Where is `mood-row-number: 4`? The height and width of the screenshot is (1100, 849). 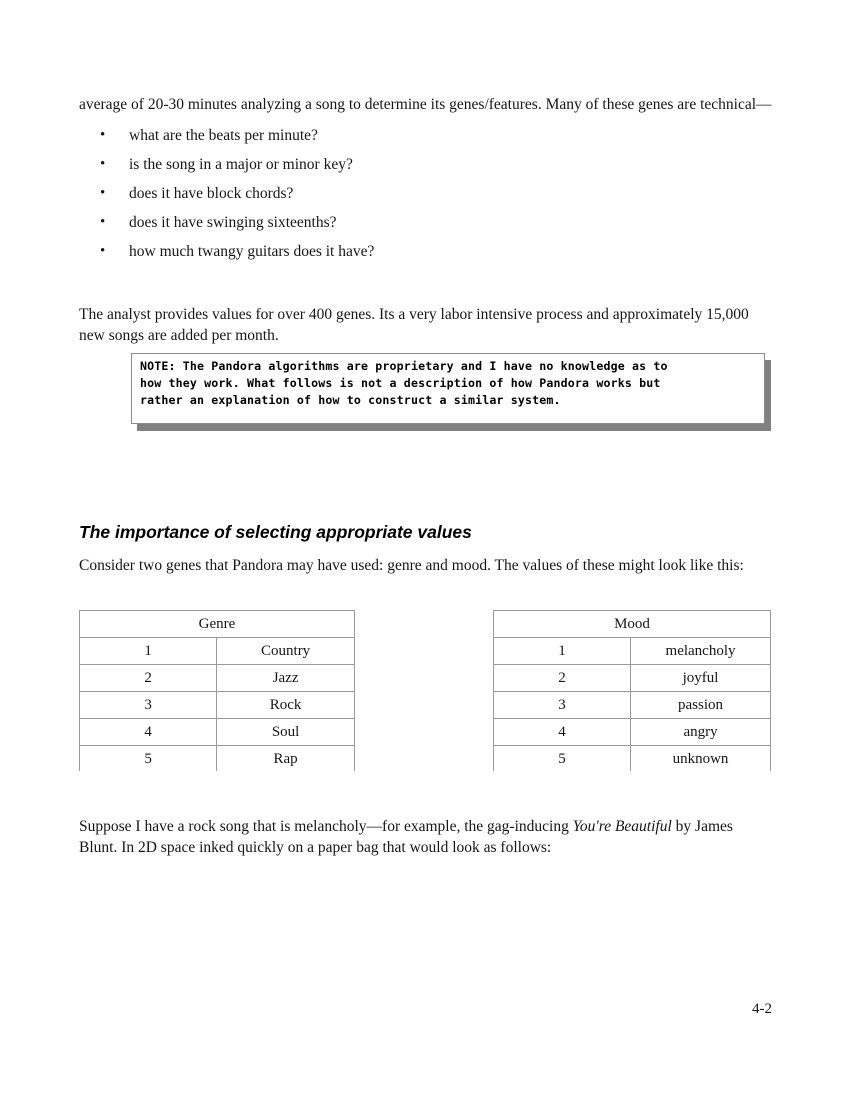 mood-row-number: 4 is located at coordinates (562, 732).